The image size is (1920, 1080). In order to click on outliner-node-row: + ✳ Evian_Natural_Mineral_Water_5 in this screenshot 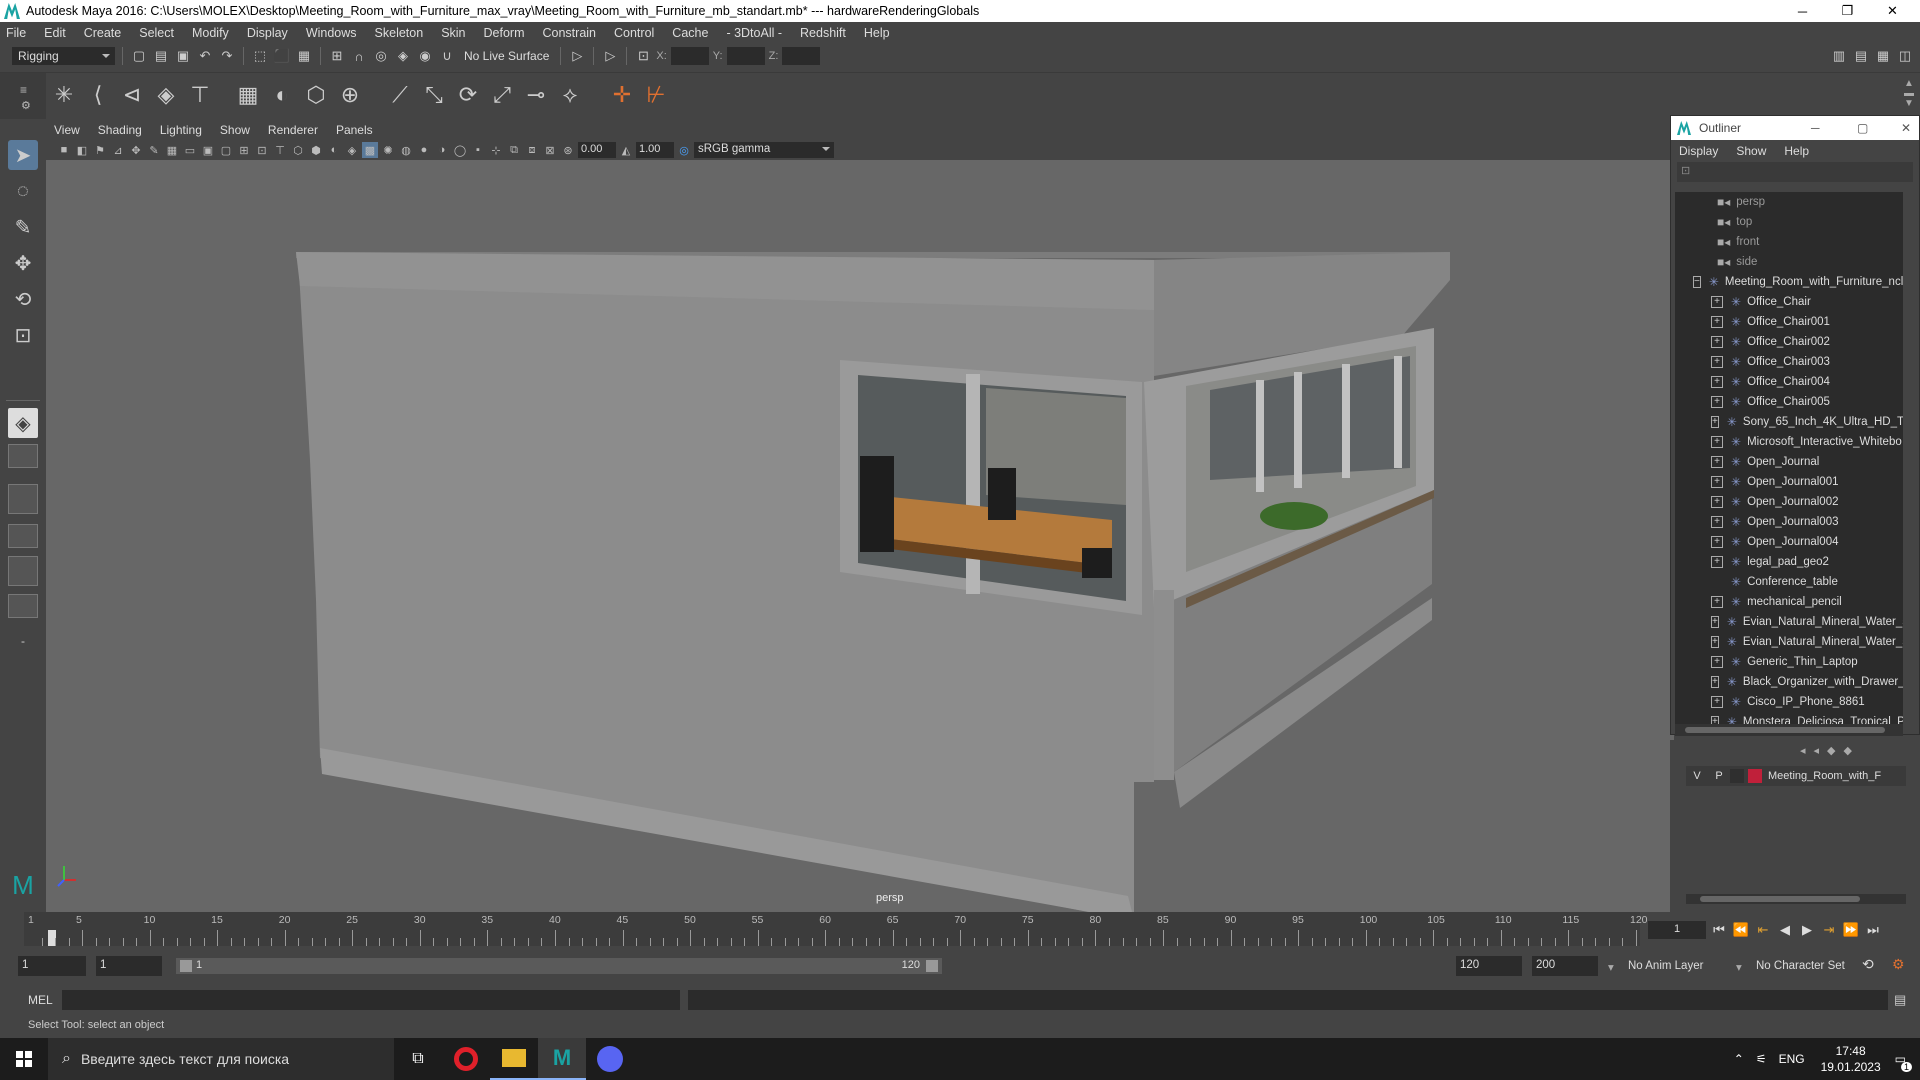, I will do `click(1789, 642)`.